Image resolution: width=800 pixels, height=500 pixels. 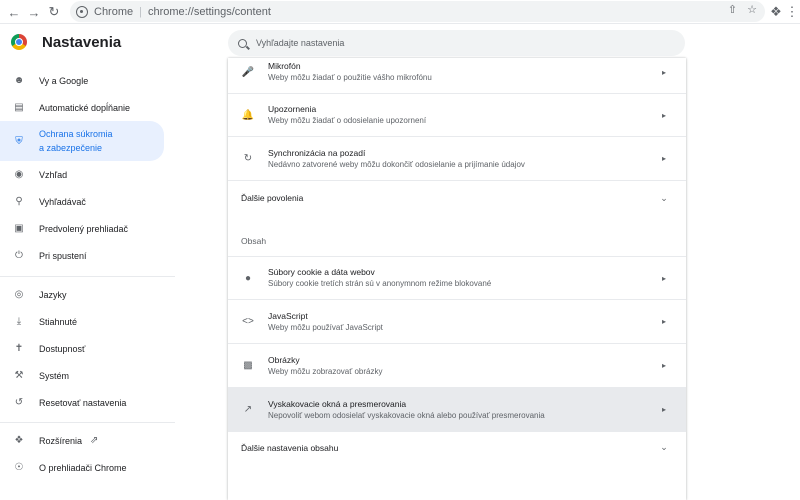 I want to click on microphone-icon: 🎤, so click(x=248, y=72).